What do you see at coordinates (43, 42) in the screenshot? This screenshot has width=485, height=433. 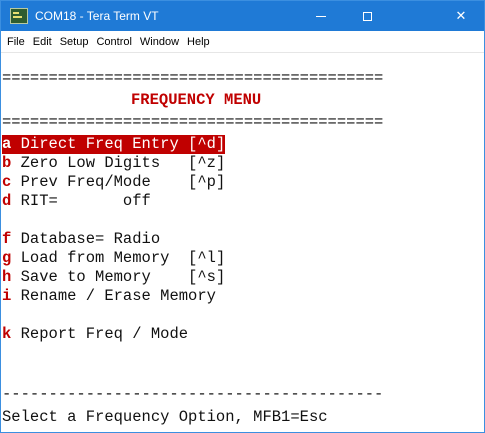 I see `menu-edit: Edit` at bounding box center [43, 42].